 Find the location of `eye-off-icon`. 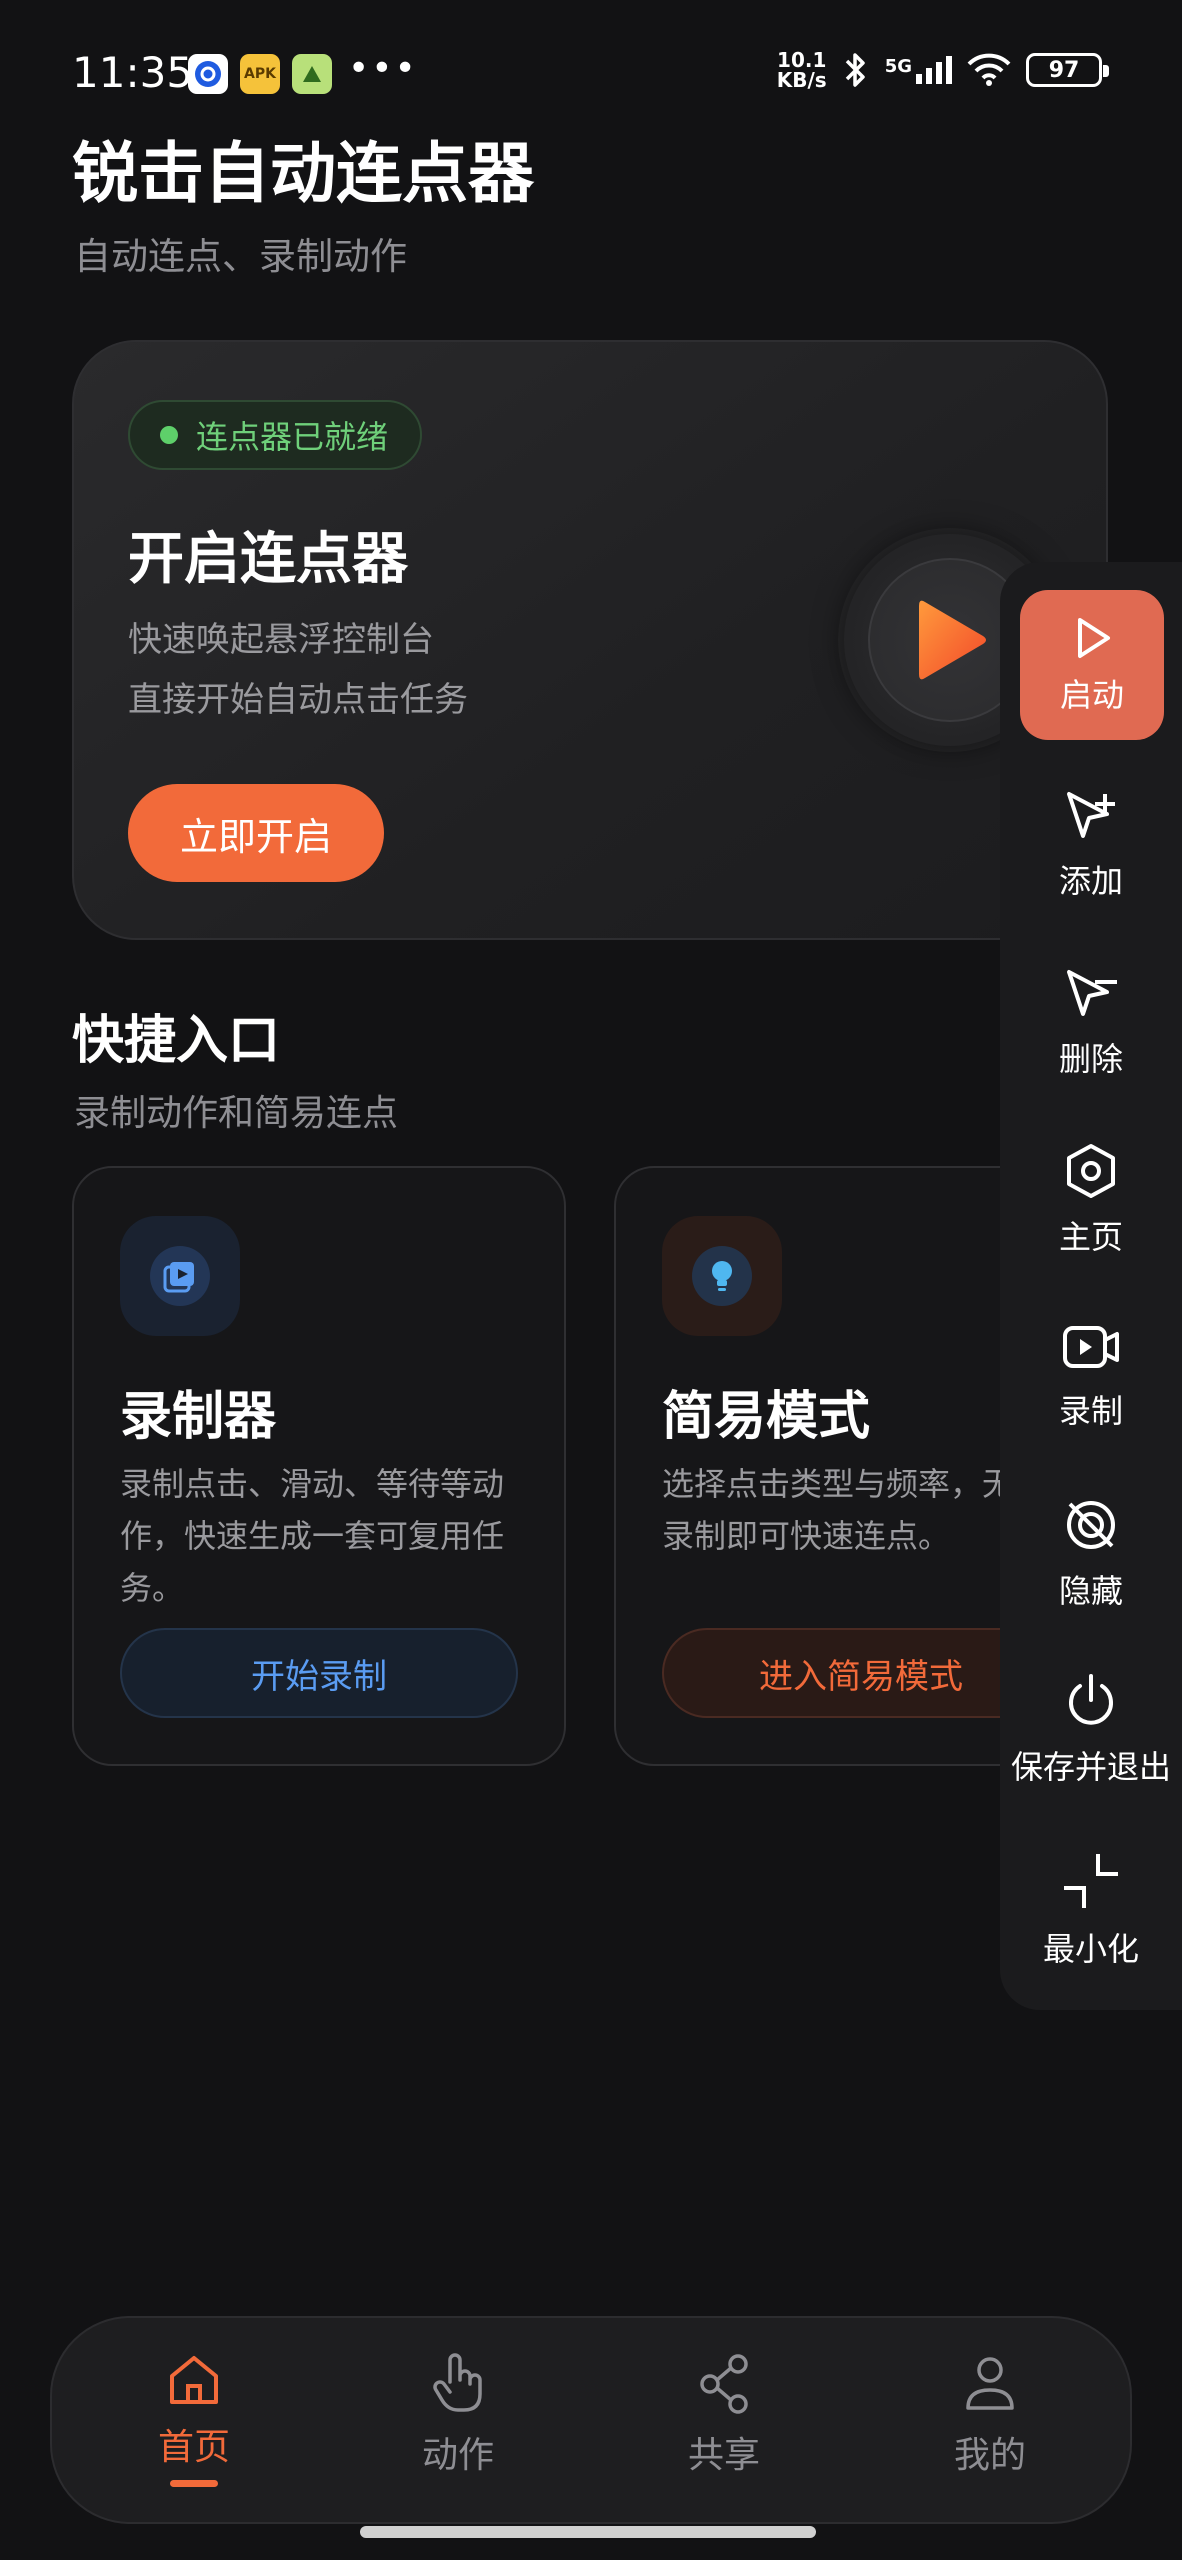

eye-off-icon is located at coordinates (1091, 1525).